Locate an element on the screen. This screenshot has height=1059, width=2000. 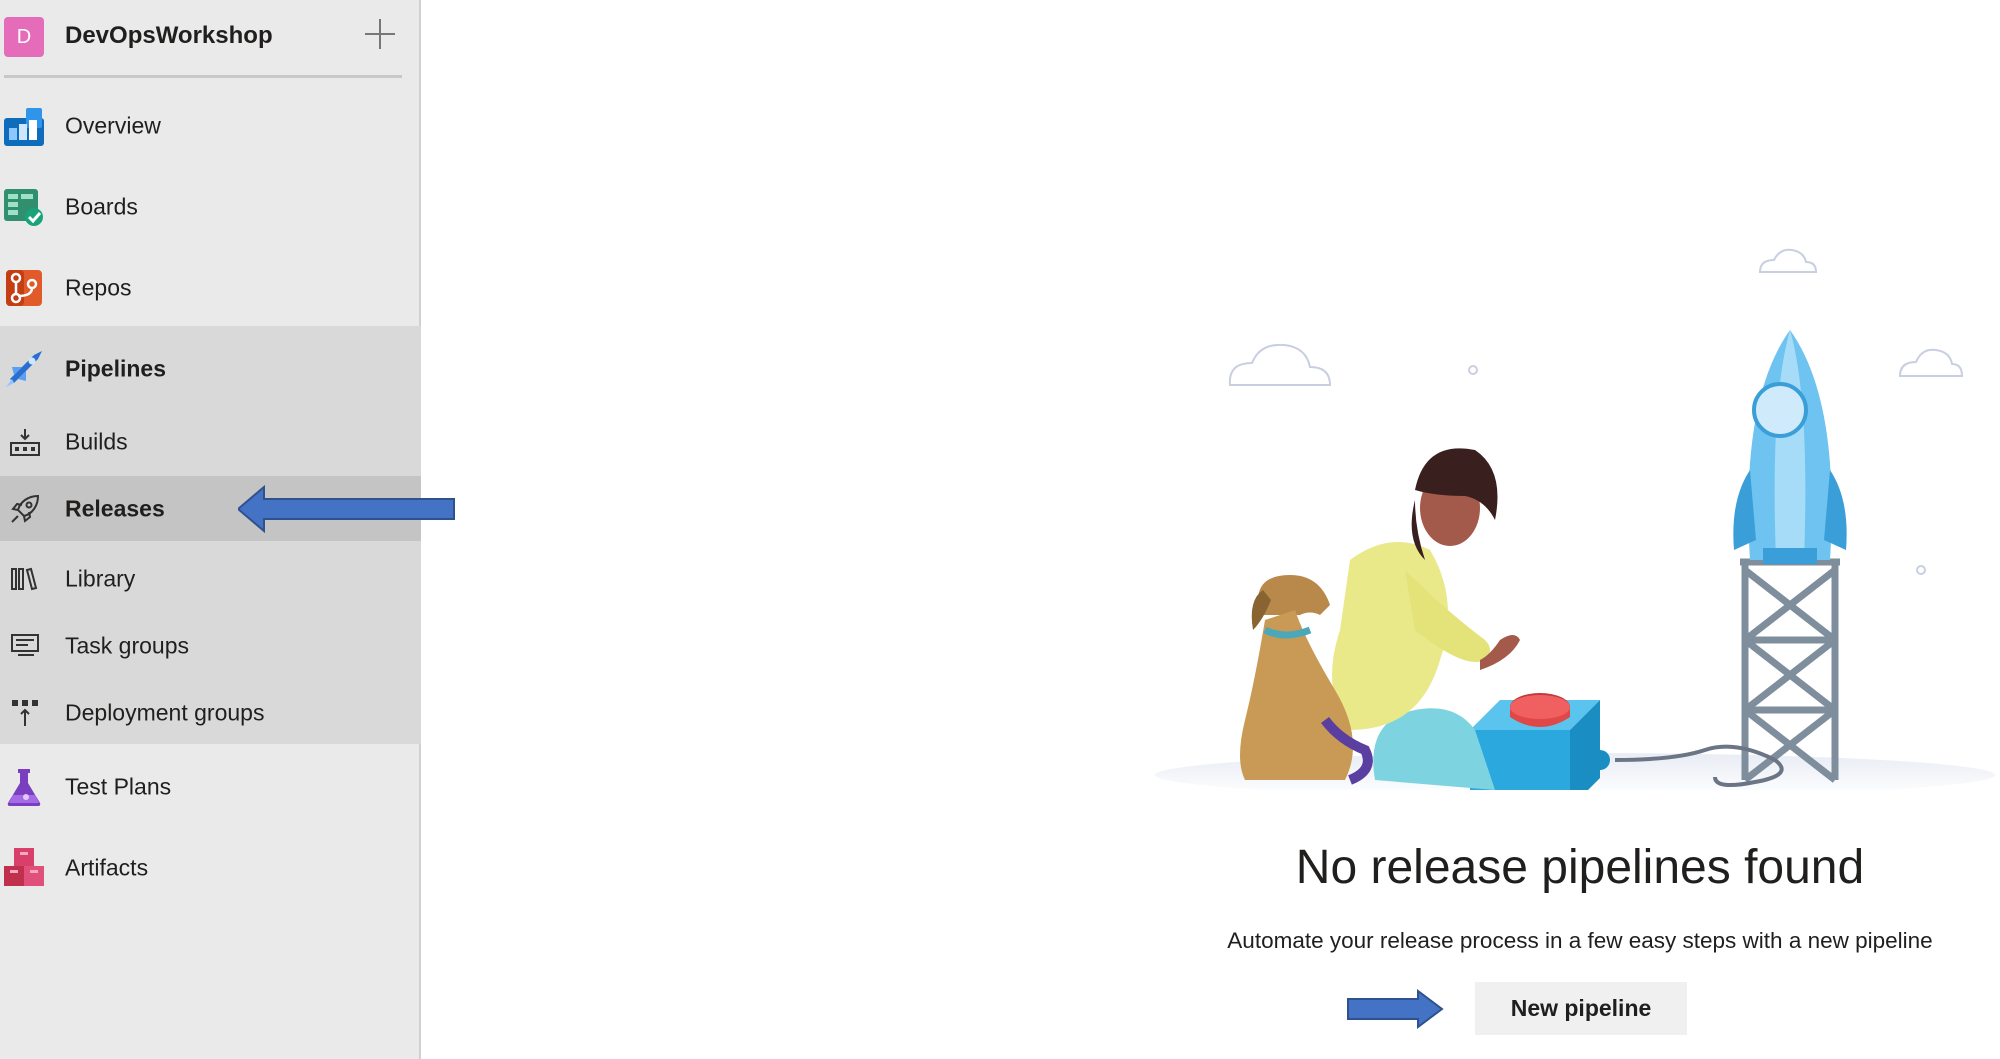
sidebar-item-artifacts: Artifacts is located at coordinates (210, 868).